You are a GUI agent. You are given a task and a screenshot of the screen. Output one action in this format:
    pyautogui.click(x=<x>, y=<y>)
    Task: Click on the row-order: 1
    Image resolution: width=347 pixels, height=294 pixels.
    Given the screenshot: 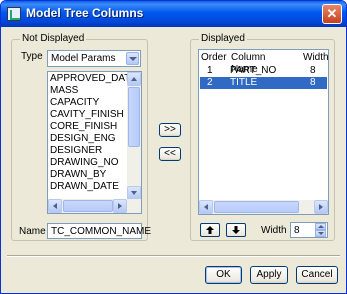 What is the action you would take?
    pyautogui.click(x=210, y=70)
    